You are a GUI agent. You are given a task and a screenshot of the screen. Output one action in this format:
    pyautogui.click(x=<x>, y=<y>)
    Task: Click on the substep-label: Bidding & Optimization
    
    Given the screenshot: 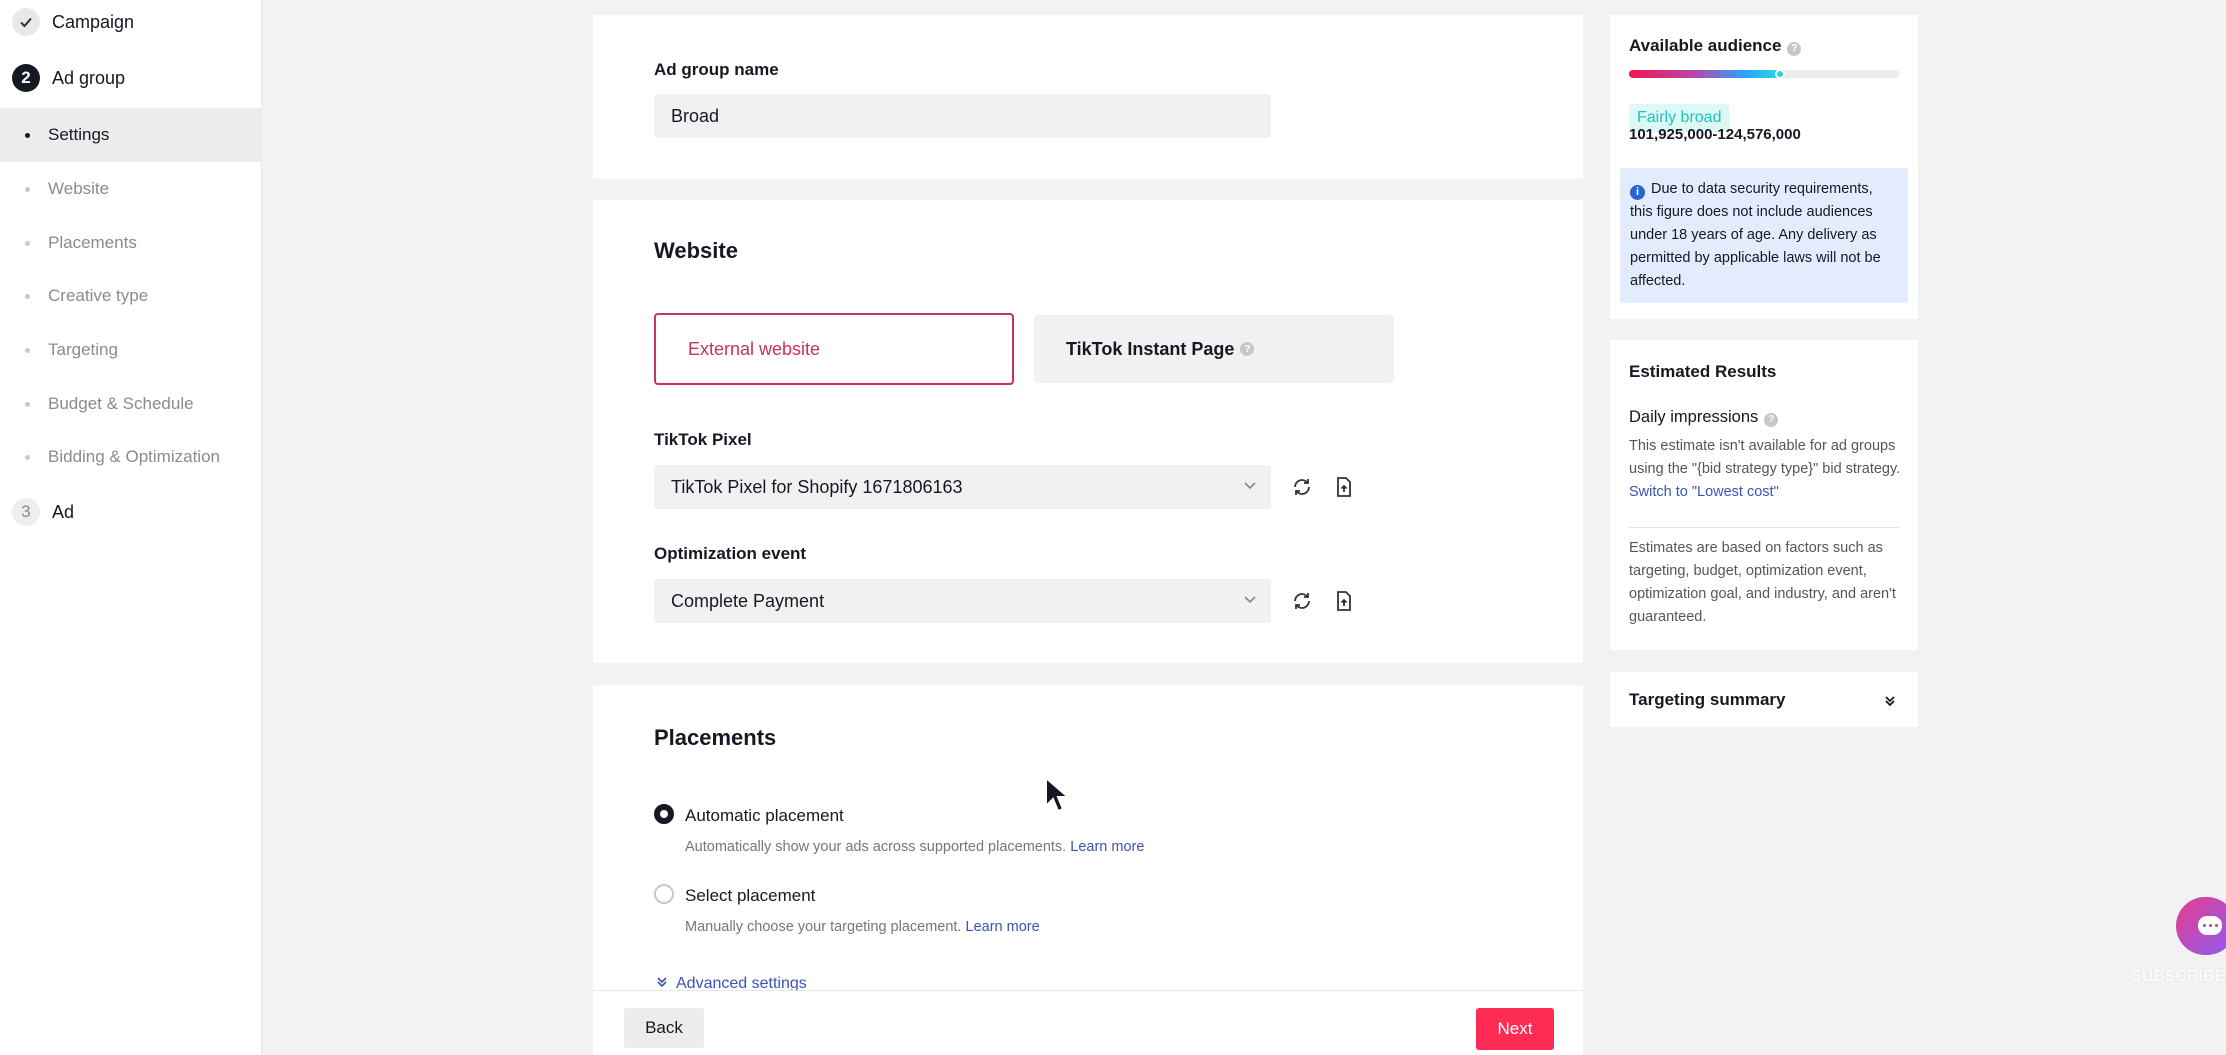 What is the action you would take?
    pyautogui.click(x=134, y=456)
    